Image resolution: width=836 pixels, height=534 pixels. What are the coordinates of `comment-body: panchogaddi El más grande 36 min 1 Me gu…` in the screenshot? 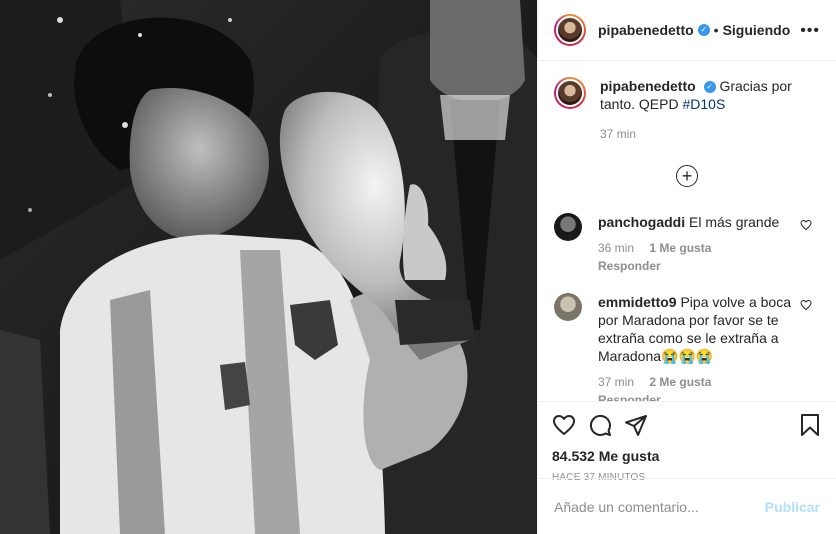 It's located at (698, 244).